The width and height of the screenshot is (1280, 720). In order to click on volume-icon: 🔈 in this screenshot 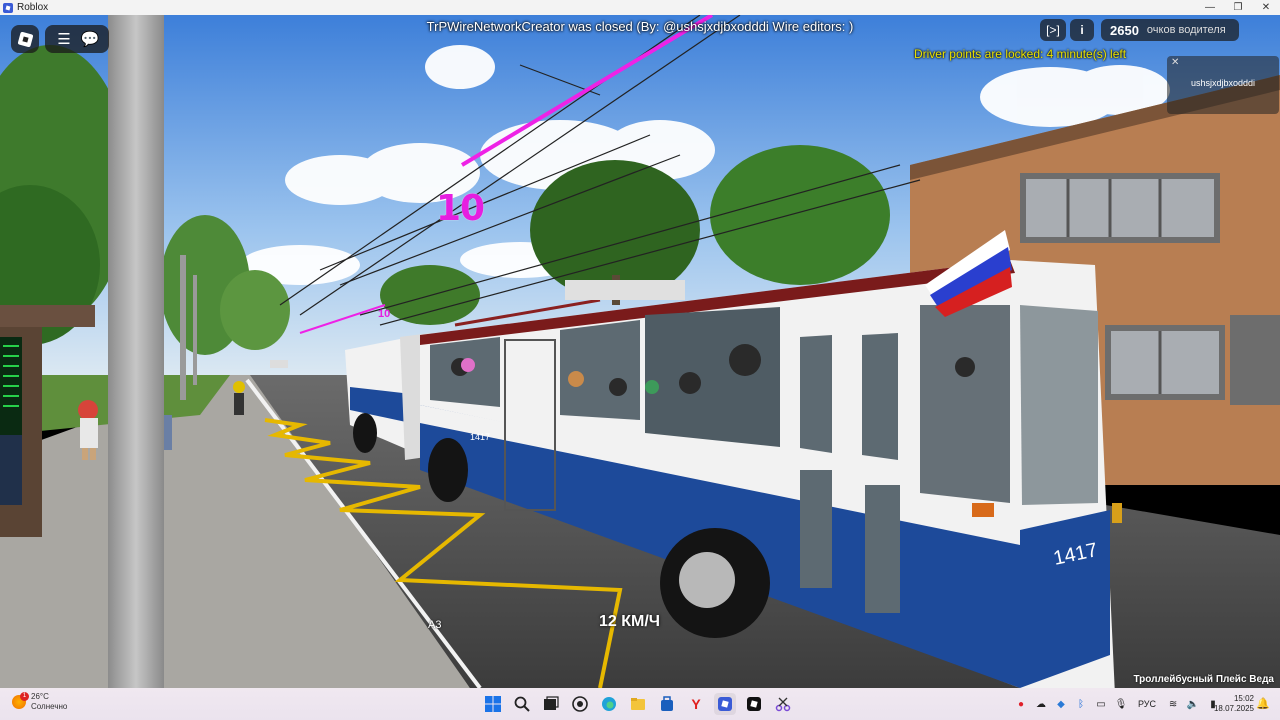, I will do `click(1193, 704)`.